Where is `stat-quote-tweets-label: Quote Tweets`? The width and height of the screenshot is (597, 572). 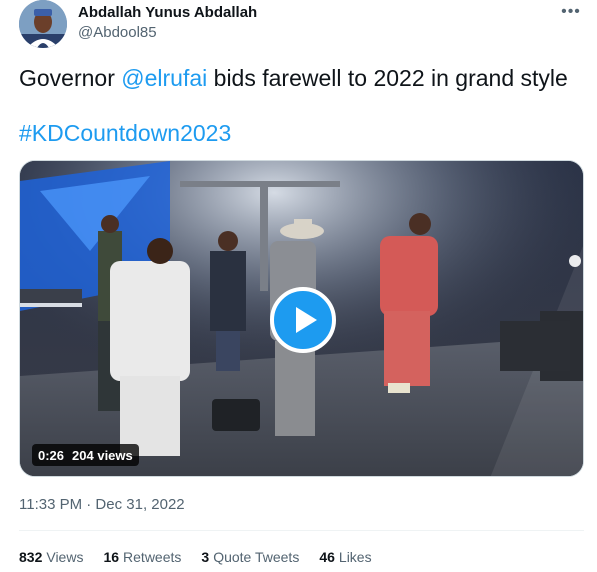 stat-quote-tweets-label: Quote Tweets is located at coordinates (256, 557).